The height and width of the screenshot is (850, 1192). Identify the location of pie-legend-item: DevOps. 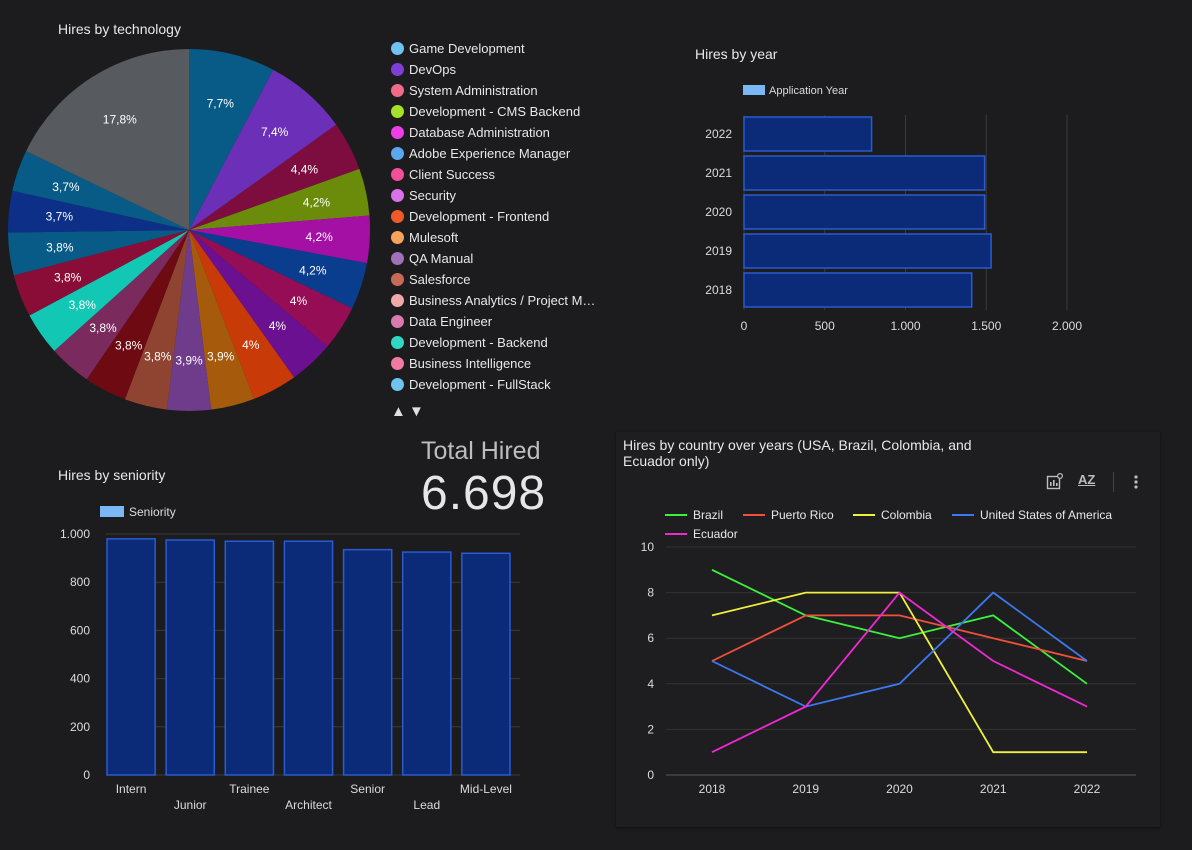
(423, 69).